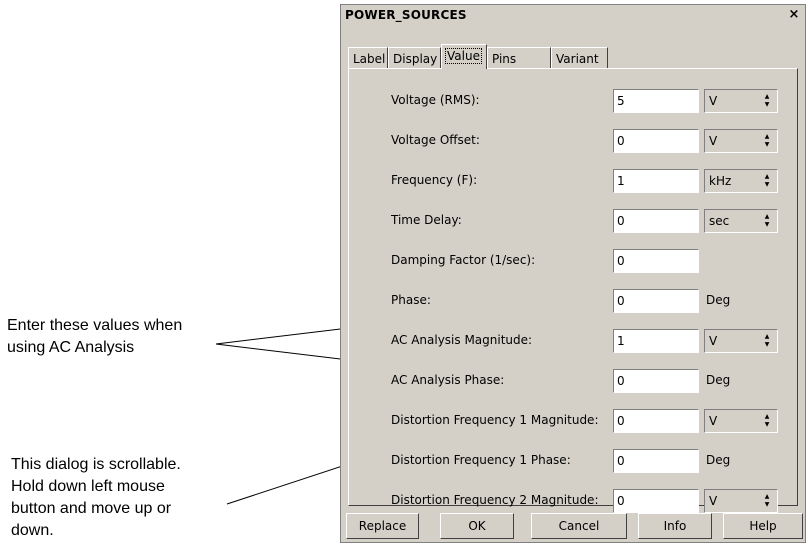  Describe the element at coordinates (382, 526) in the screenshot. I see `replace-button: Replace` at that location.